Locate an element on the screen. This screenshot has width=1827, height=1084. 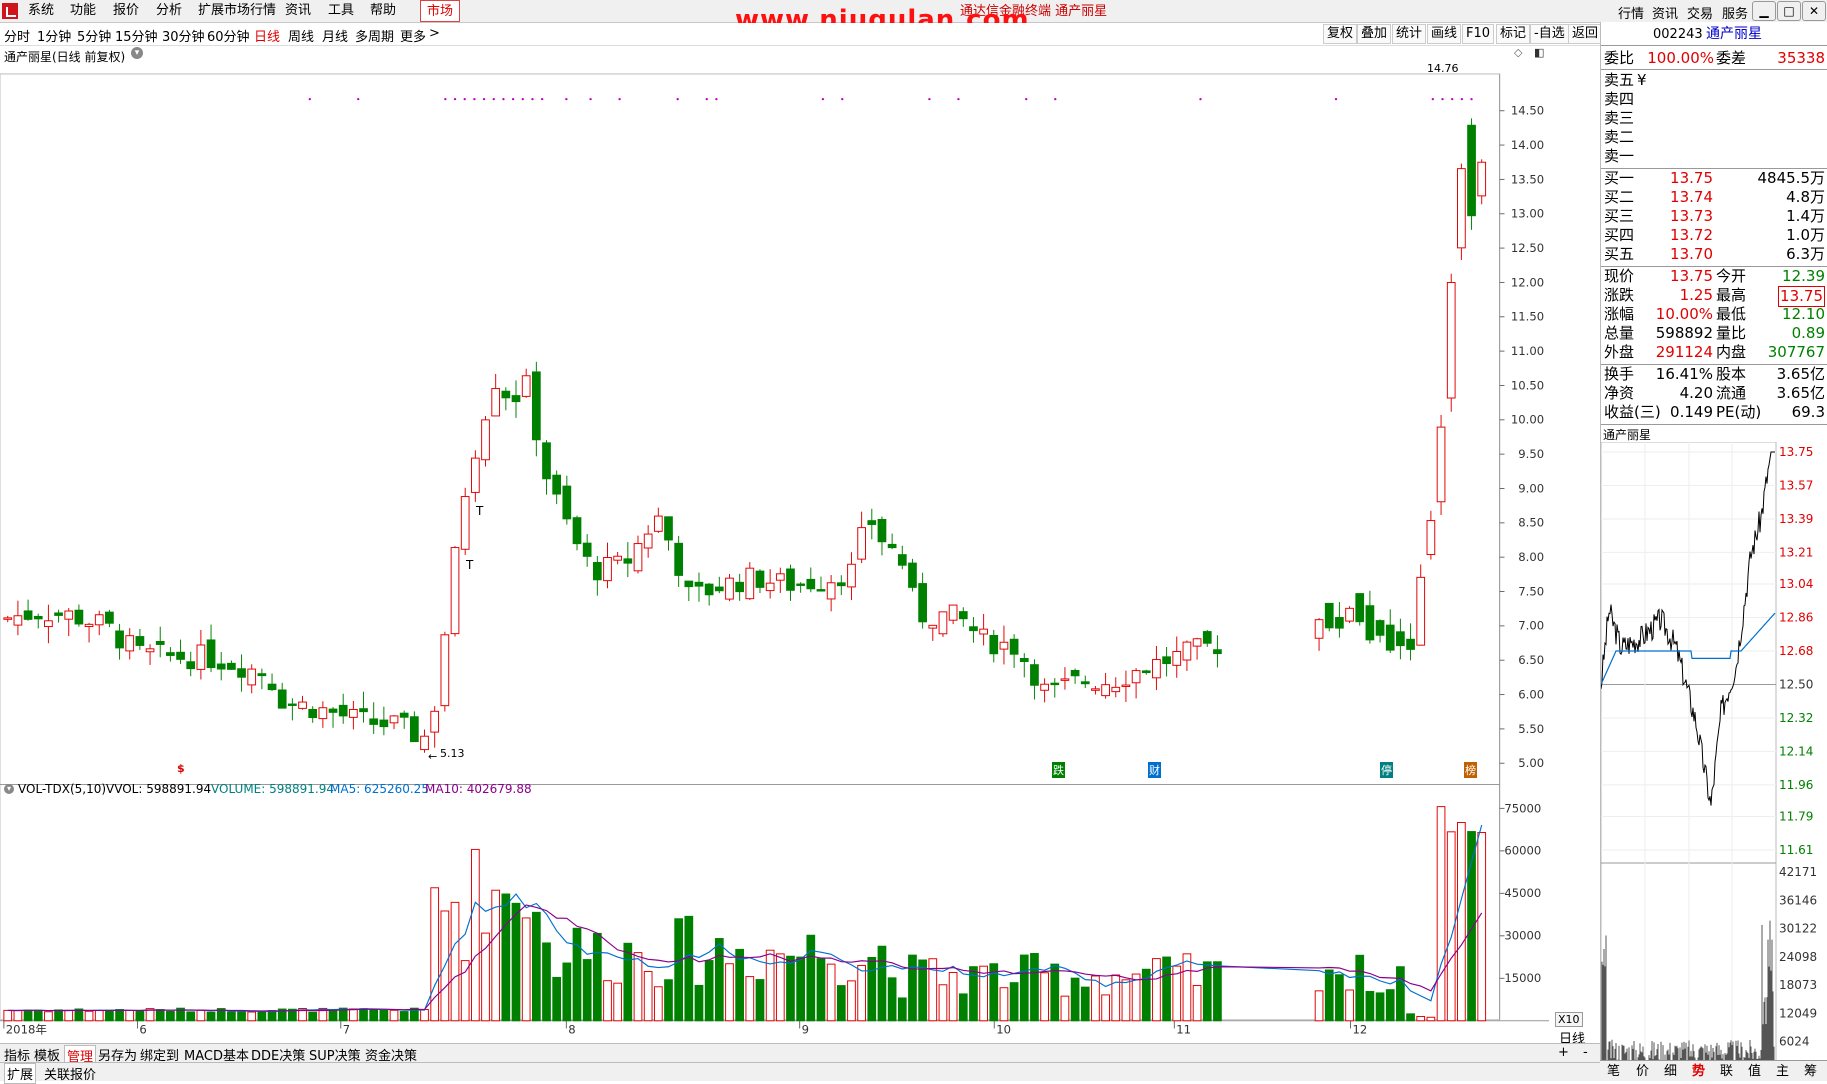
menu-function: 功能 is located at coordinates (83, 11).